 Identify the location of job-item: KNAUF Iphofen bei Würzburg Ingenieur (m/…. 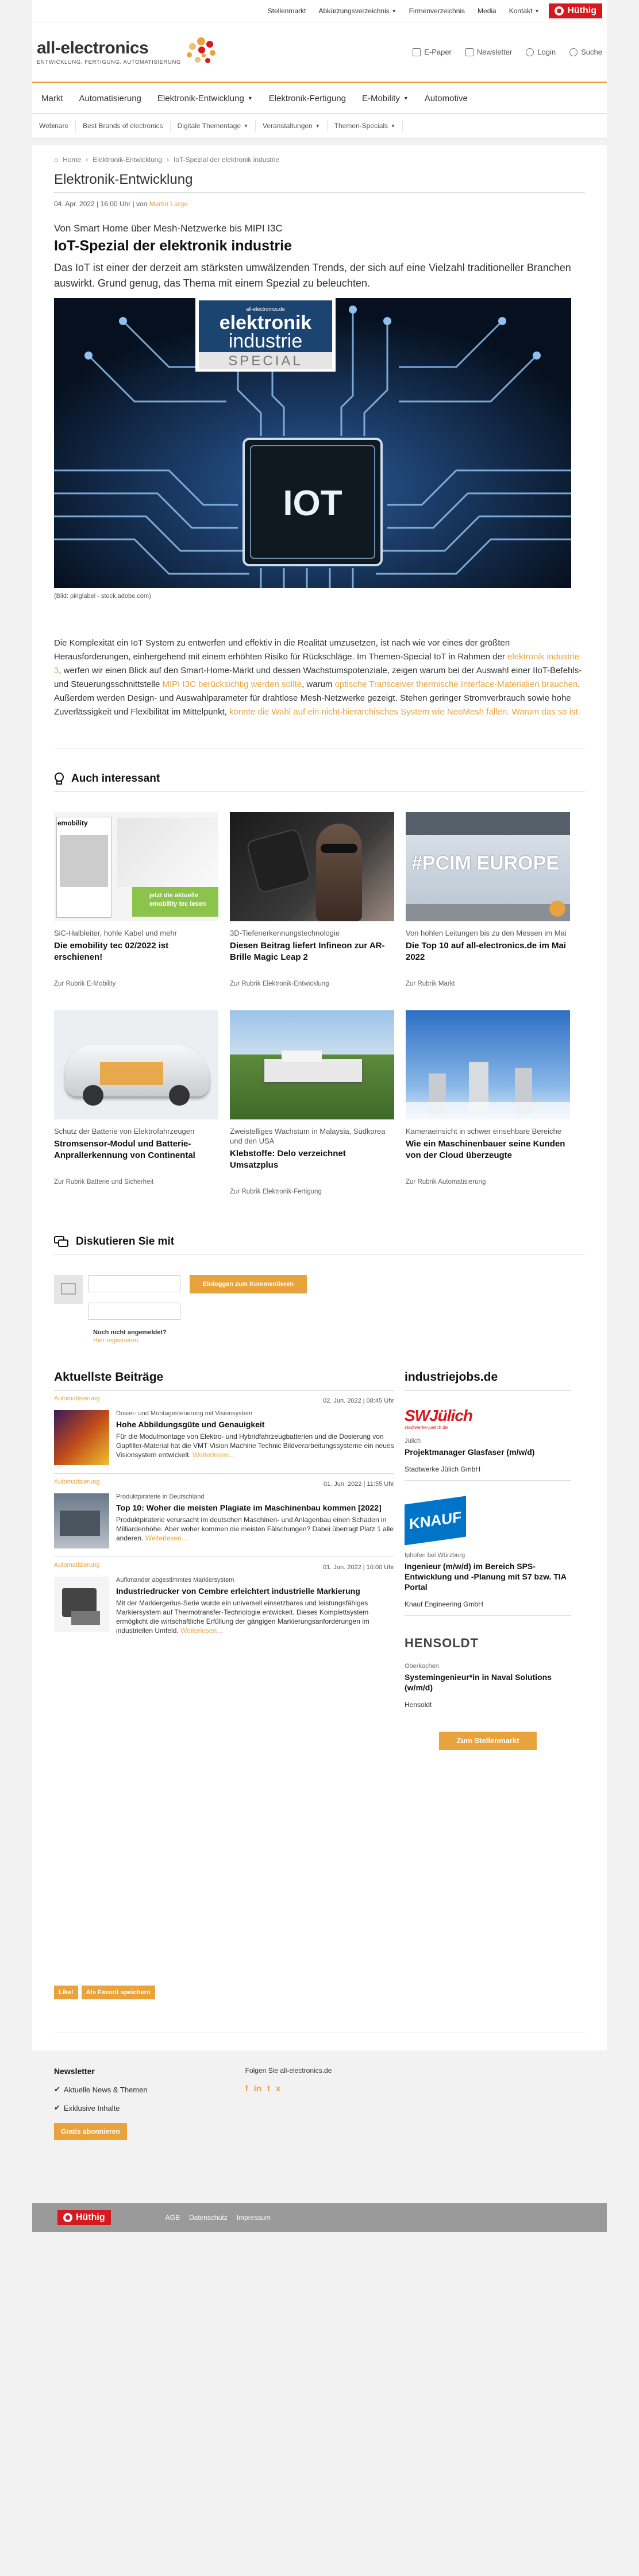
(488, 1548).